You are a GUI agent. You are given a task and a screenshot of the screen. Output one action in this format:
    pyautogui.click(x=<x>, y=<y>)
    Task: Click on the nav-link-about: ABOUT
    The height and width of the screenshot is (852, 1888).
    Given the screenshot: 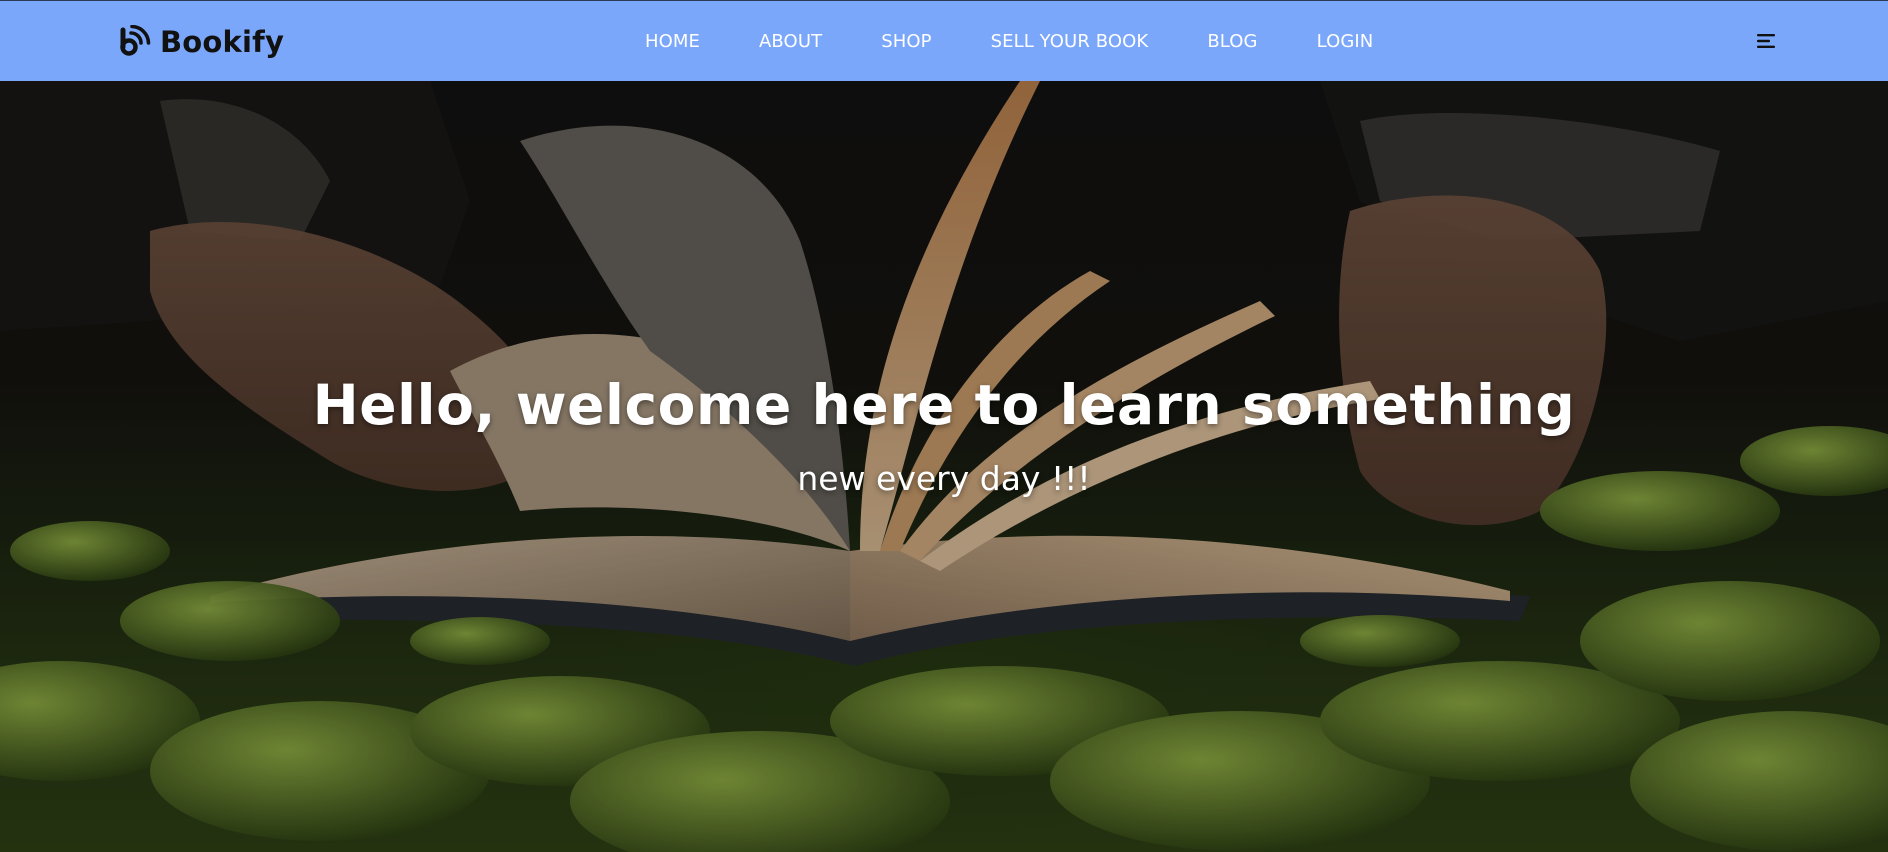 What is the action you would take?
    pyautogui.click(x=790, y=41)
    